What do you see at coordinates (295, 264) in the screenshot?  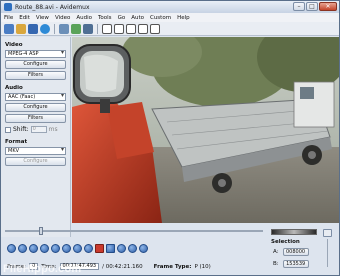 I see `selection-b-button: 153539` at bounding box center [295, 264].